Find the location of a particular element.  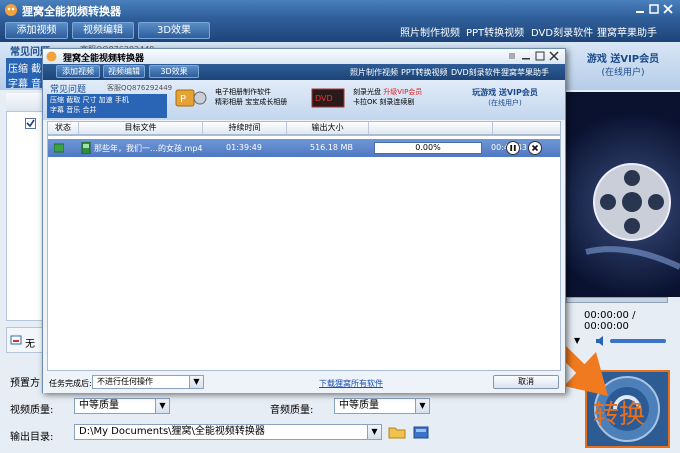

vip-line1: 游戏 送VIP会员 is located at coordinates (623, 59).